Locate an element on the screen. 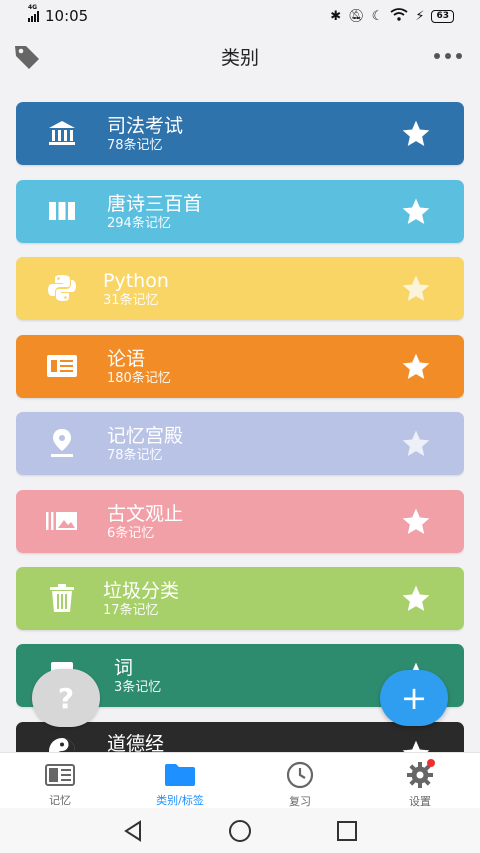  recents-icon is located at coordinates (346, 830).